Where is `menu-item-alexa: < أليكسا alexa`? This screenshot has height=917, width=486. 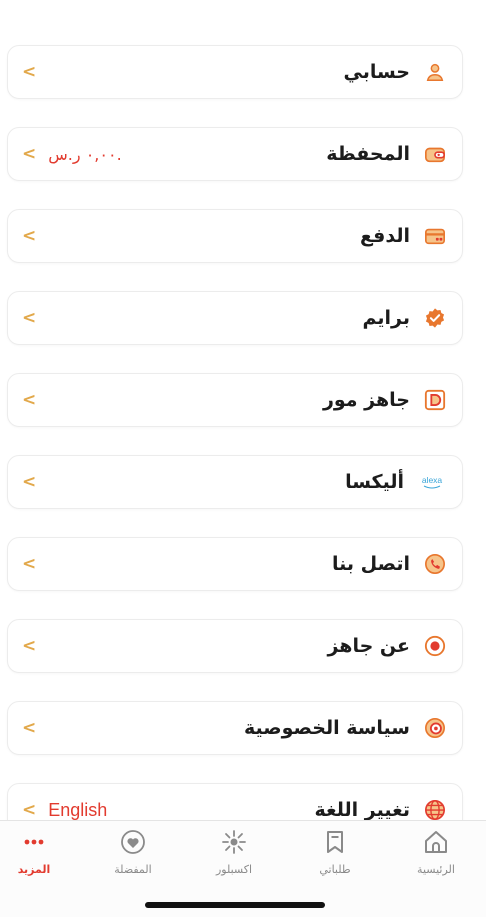 menu-item-alexa: < أليكسا alexa is located at coordinates (235, 482).